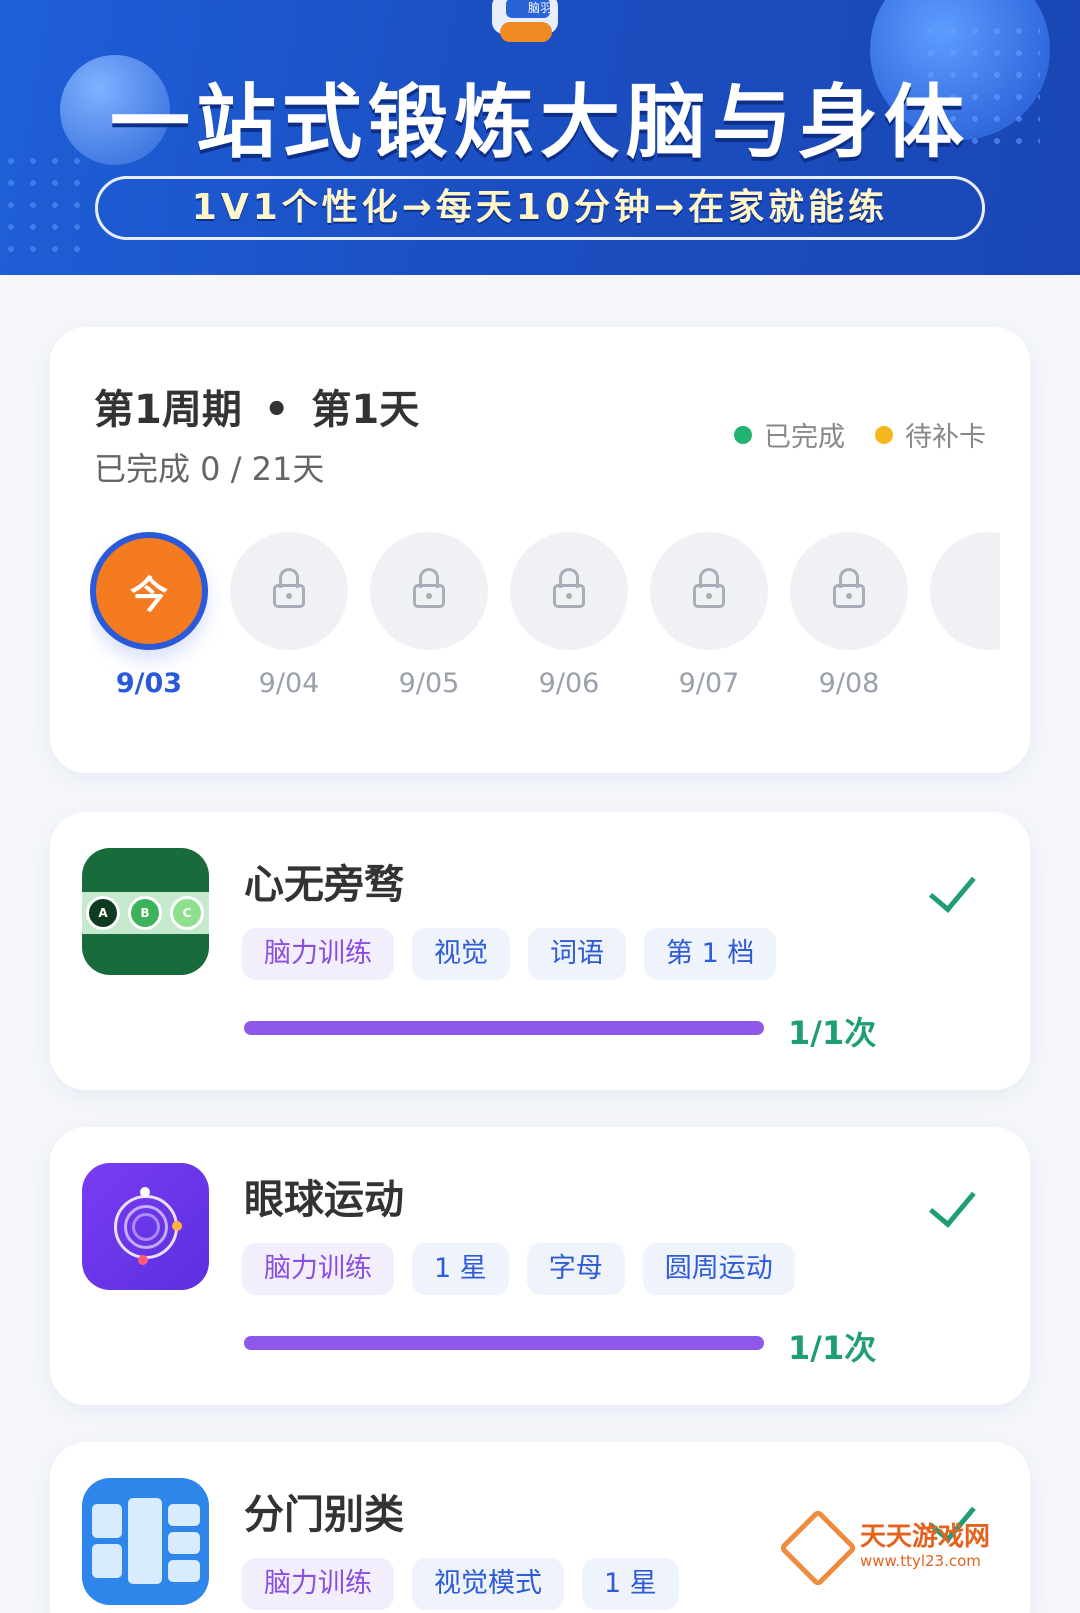 This screenshot has width=1080, height=1613. I want to click on legend-completed: 已完成, so click(804, 437).